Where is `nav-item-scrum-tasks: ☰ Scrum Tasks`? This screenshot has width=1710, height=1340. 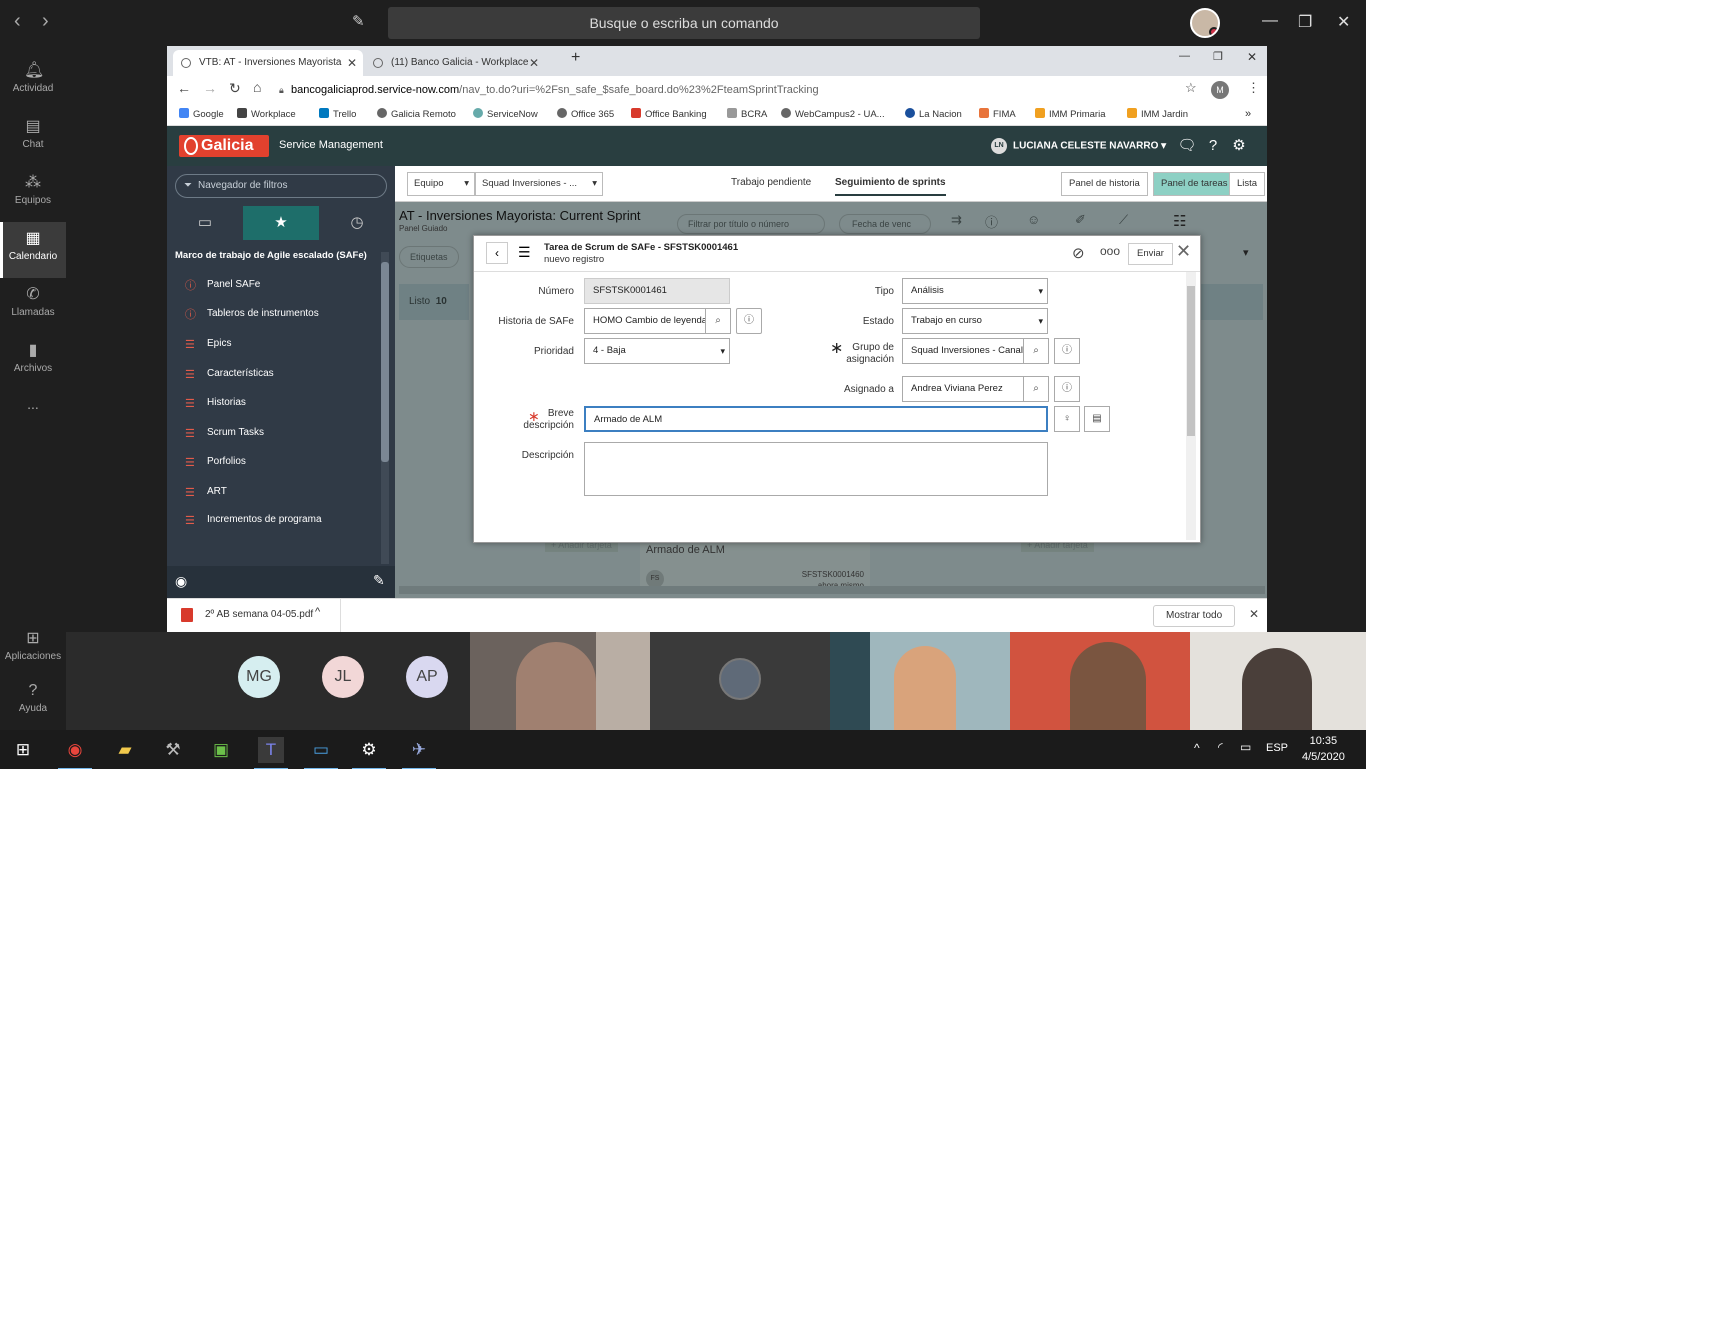
nav-item-scrum-tasks: ☰ Scrum Tasks is located at coordinates (285, 433).